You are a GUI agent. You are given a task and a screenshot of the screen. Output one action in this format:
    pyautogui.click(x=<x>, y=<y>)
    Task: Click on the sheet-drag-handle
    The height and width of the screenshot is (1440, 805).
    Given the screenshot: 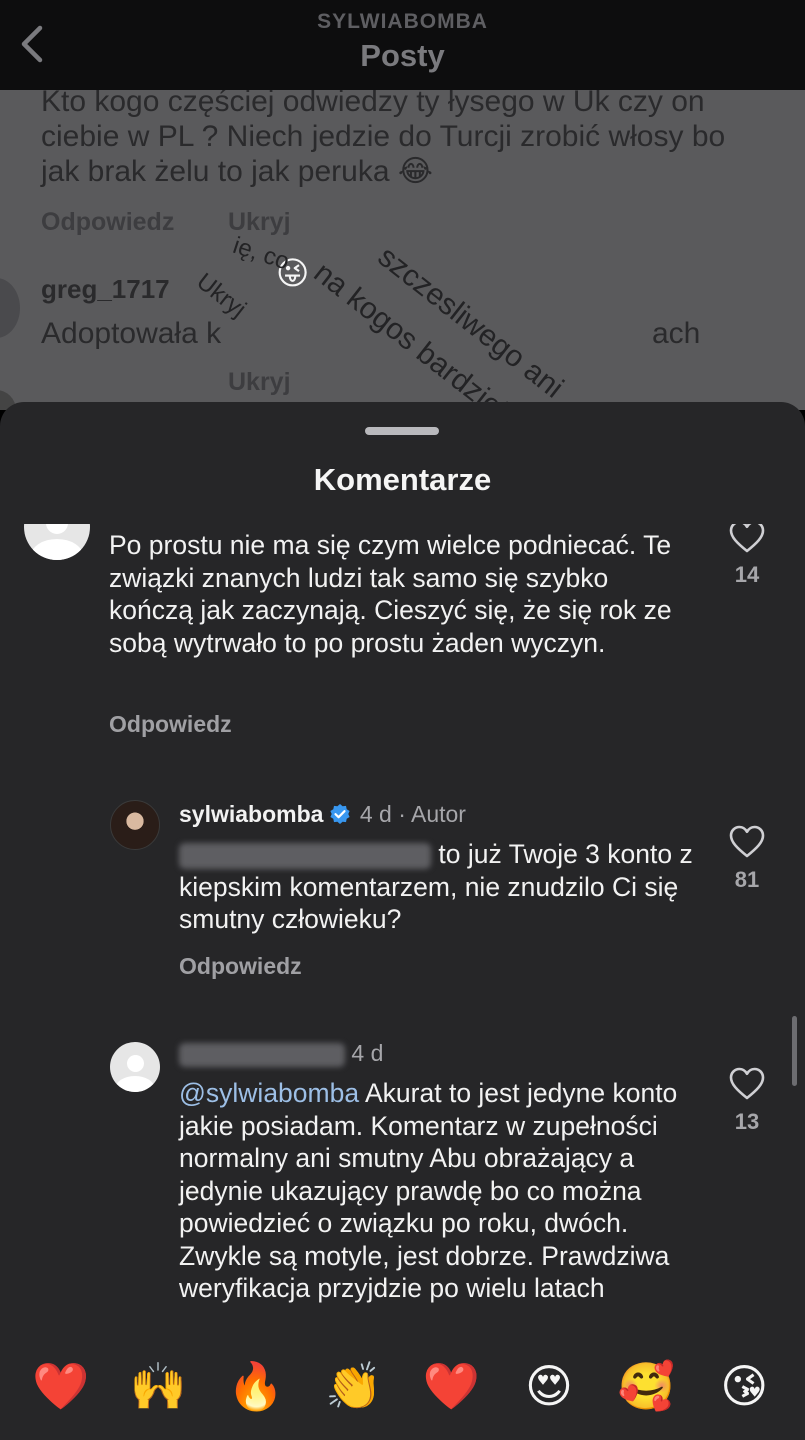 What is the action you would take?
    pyautogui.click(x=402, y=431)
    